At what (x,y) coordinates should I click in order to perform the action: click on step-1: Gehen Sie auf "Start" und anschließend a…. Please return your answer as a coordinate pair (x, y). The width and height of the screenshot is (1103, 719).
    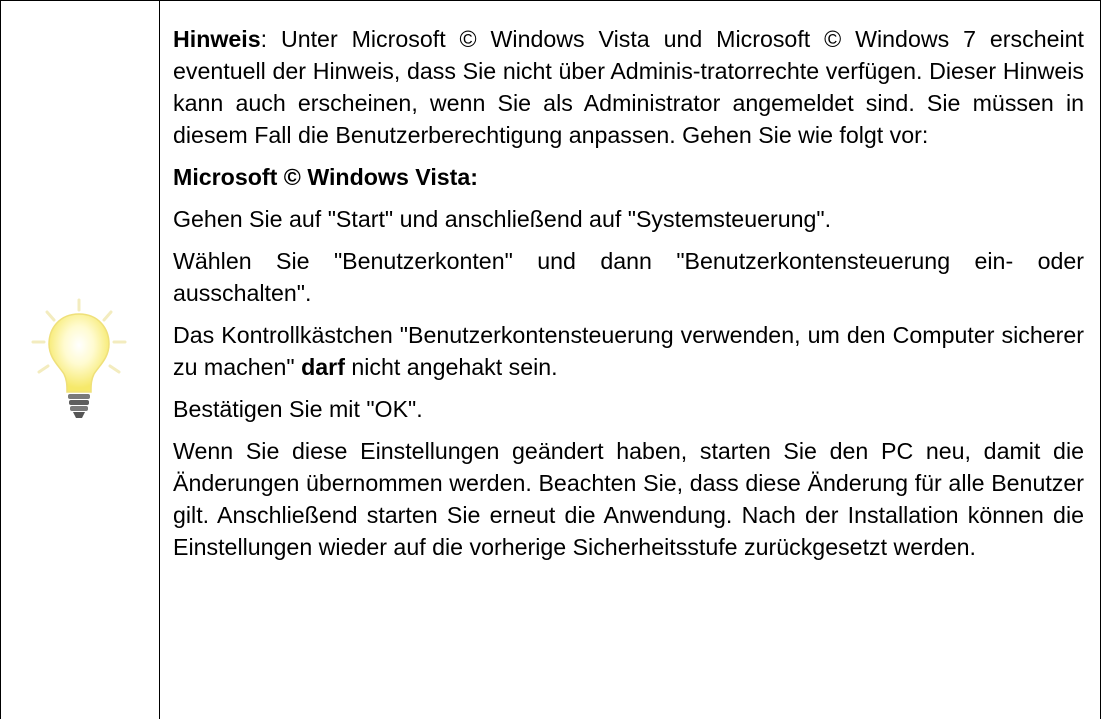
    Looking at the image, I should click on (502, 219).